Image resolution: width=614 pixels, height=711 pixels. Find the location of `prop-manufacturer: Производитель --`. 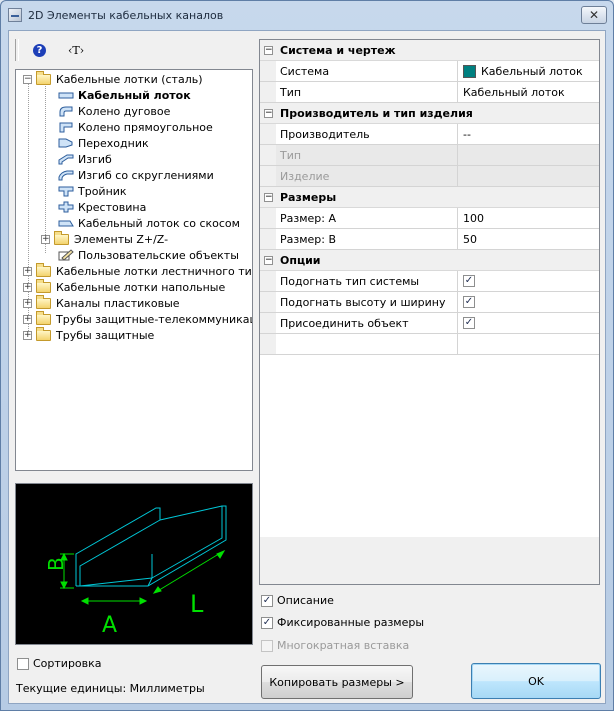

prop-manufacturer: Производитель -- is located at coordinates (429, 134).